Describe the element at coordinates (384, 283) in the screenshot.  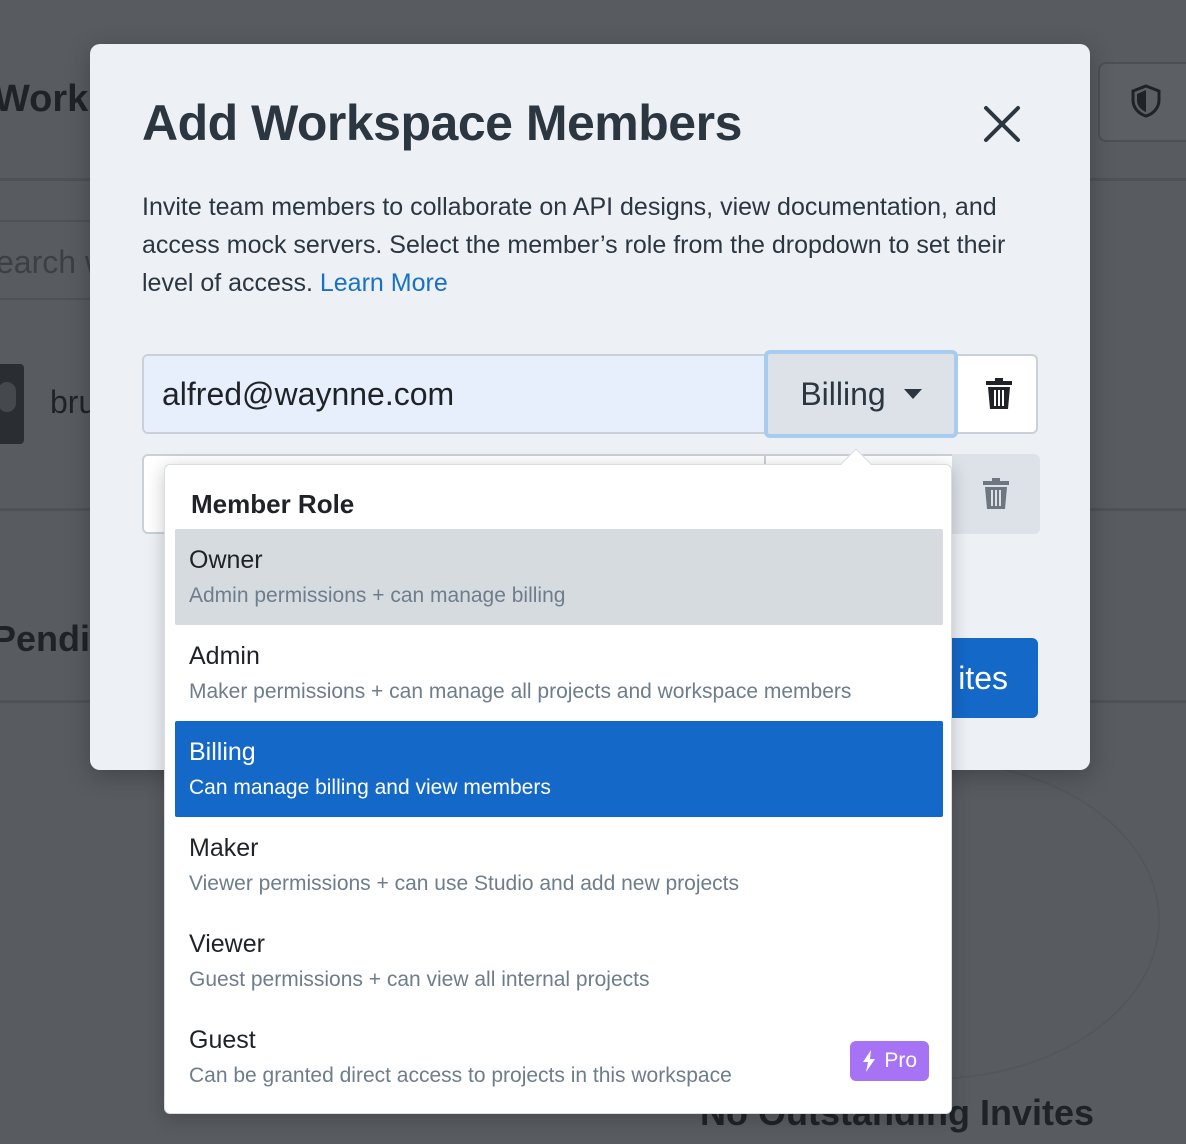
I see `learn-more-link: Learn More` at that location.